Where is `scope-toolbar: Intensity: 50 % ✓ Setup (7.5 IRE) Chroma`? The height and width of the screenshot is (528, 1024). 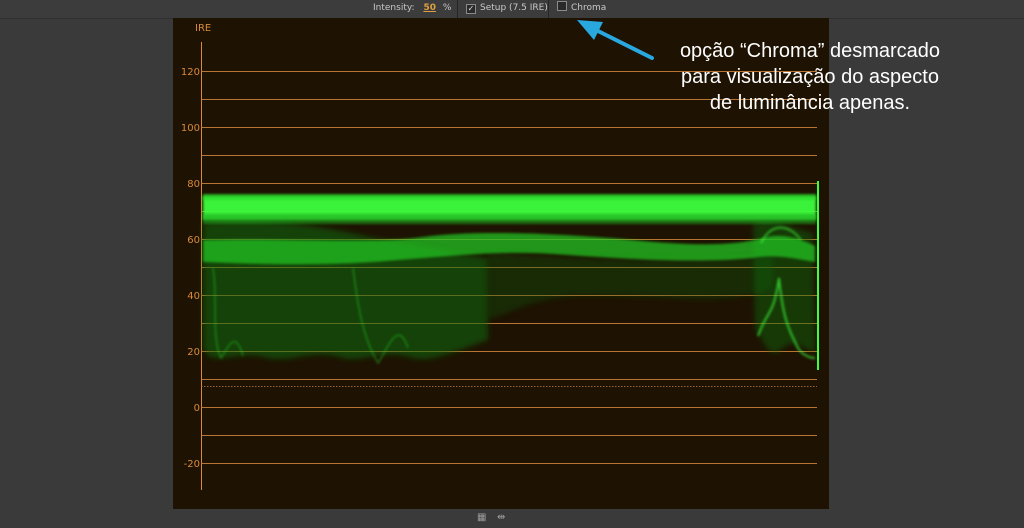 scope-toolbar: Intensity: 50 % ✓ Setup (7.5 IRE) Chroma is located at coordinates (512, 9).